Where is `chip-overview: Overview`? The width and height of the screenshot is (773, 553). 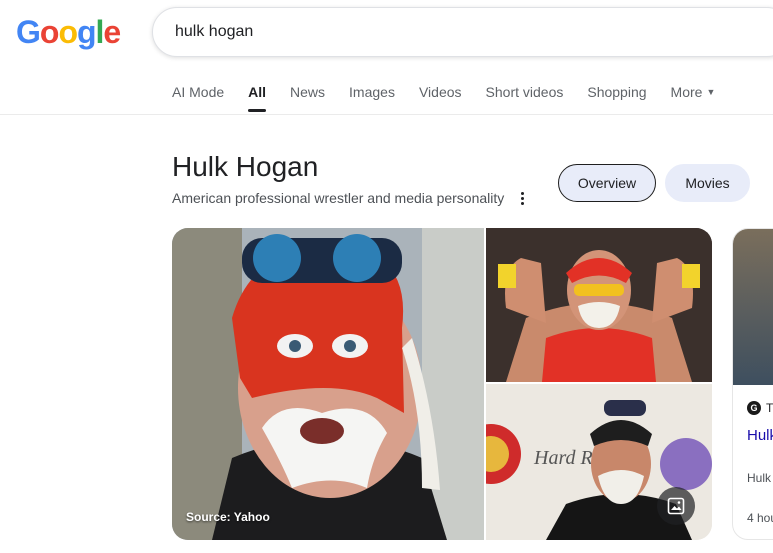
chip-overview: Overview is located at coordinates (607, 183).